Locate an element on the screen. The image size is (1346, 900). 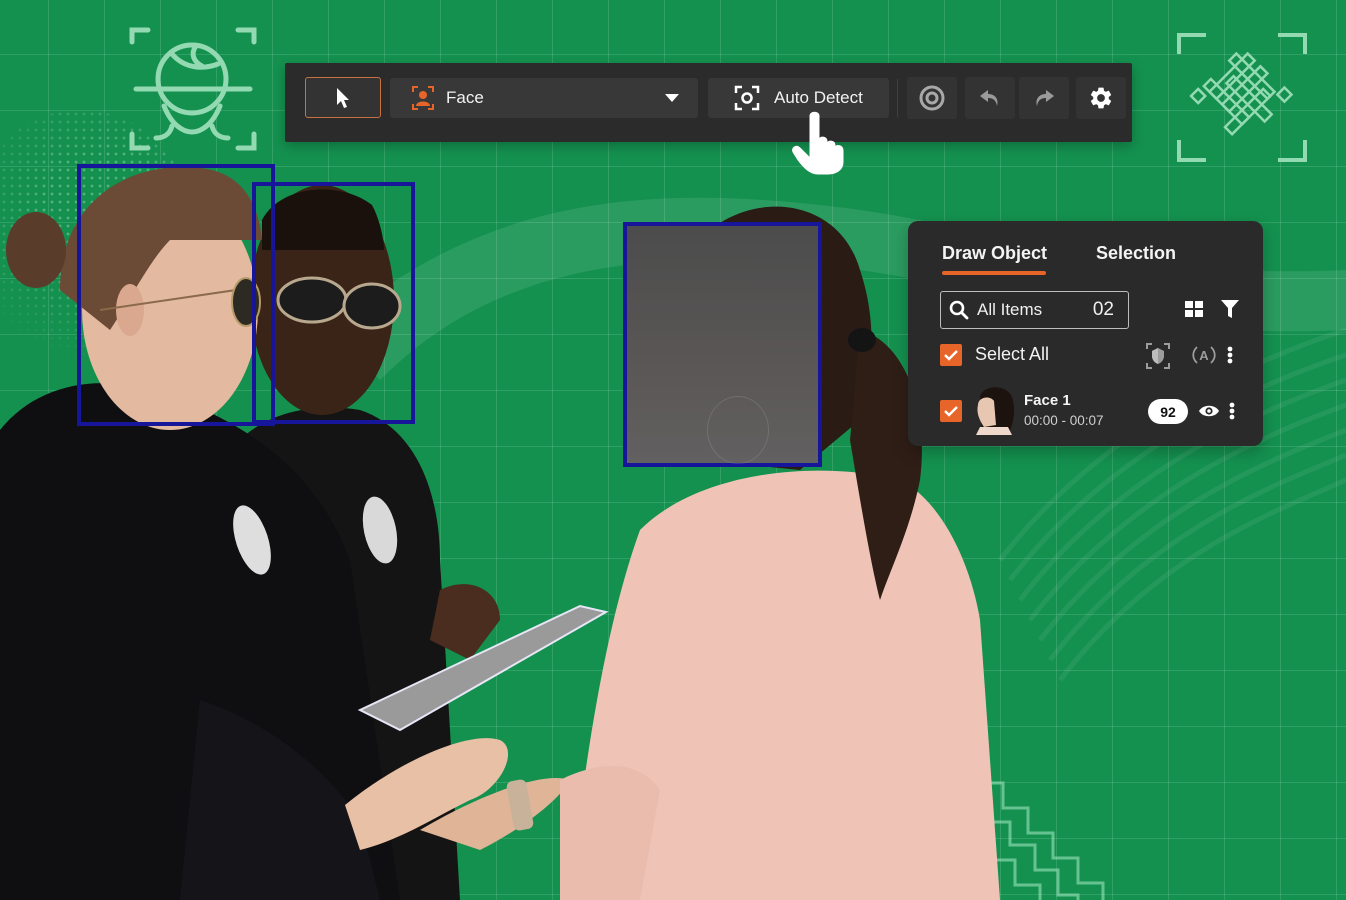
redo-icon is located at coordinates (1045, 98).